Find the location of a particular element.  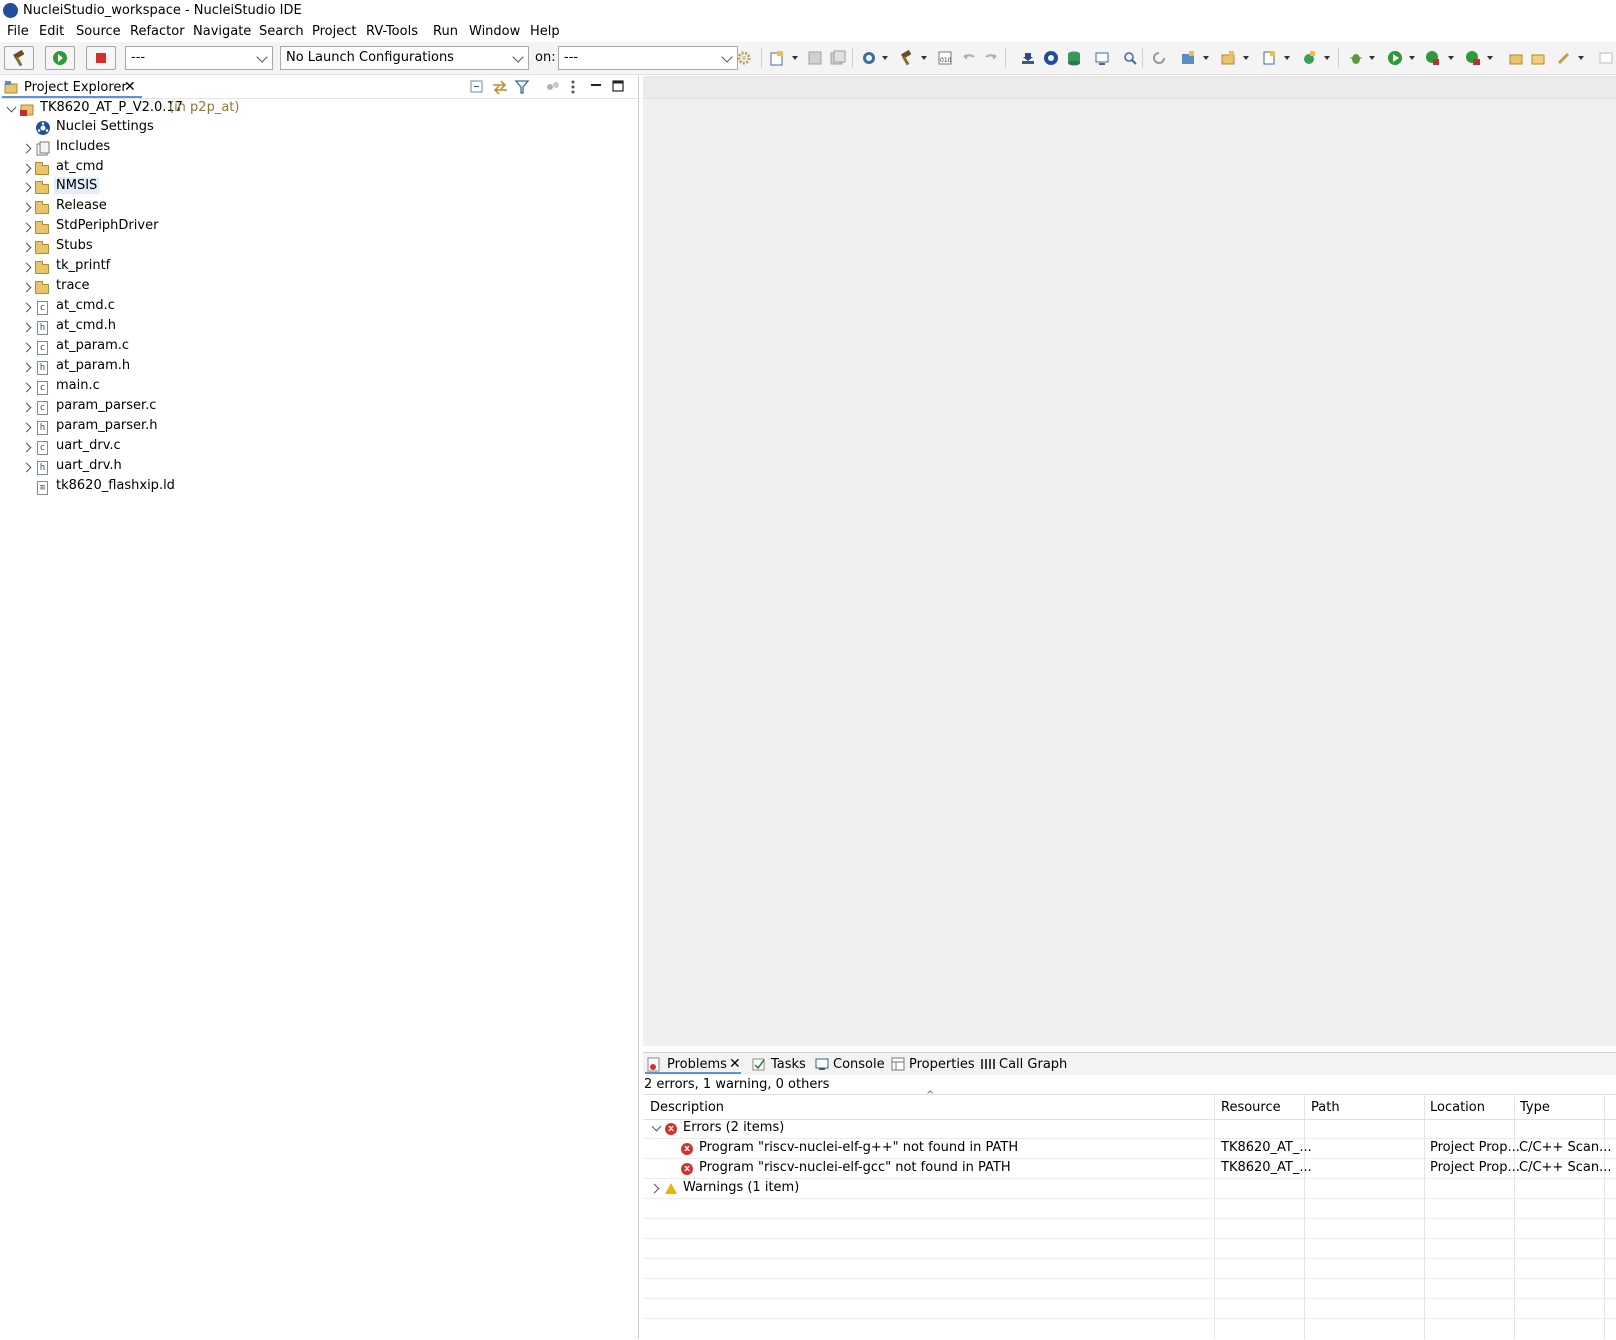

pin-icon is located at coordinates (1564, 58).